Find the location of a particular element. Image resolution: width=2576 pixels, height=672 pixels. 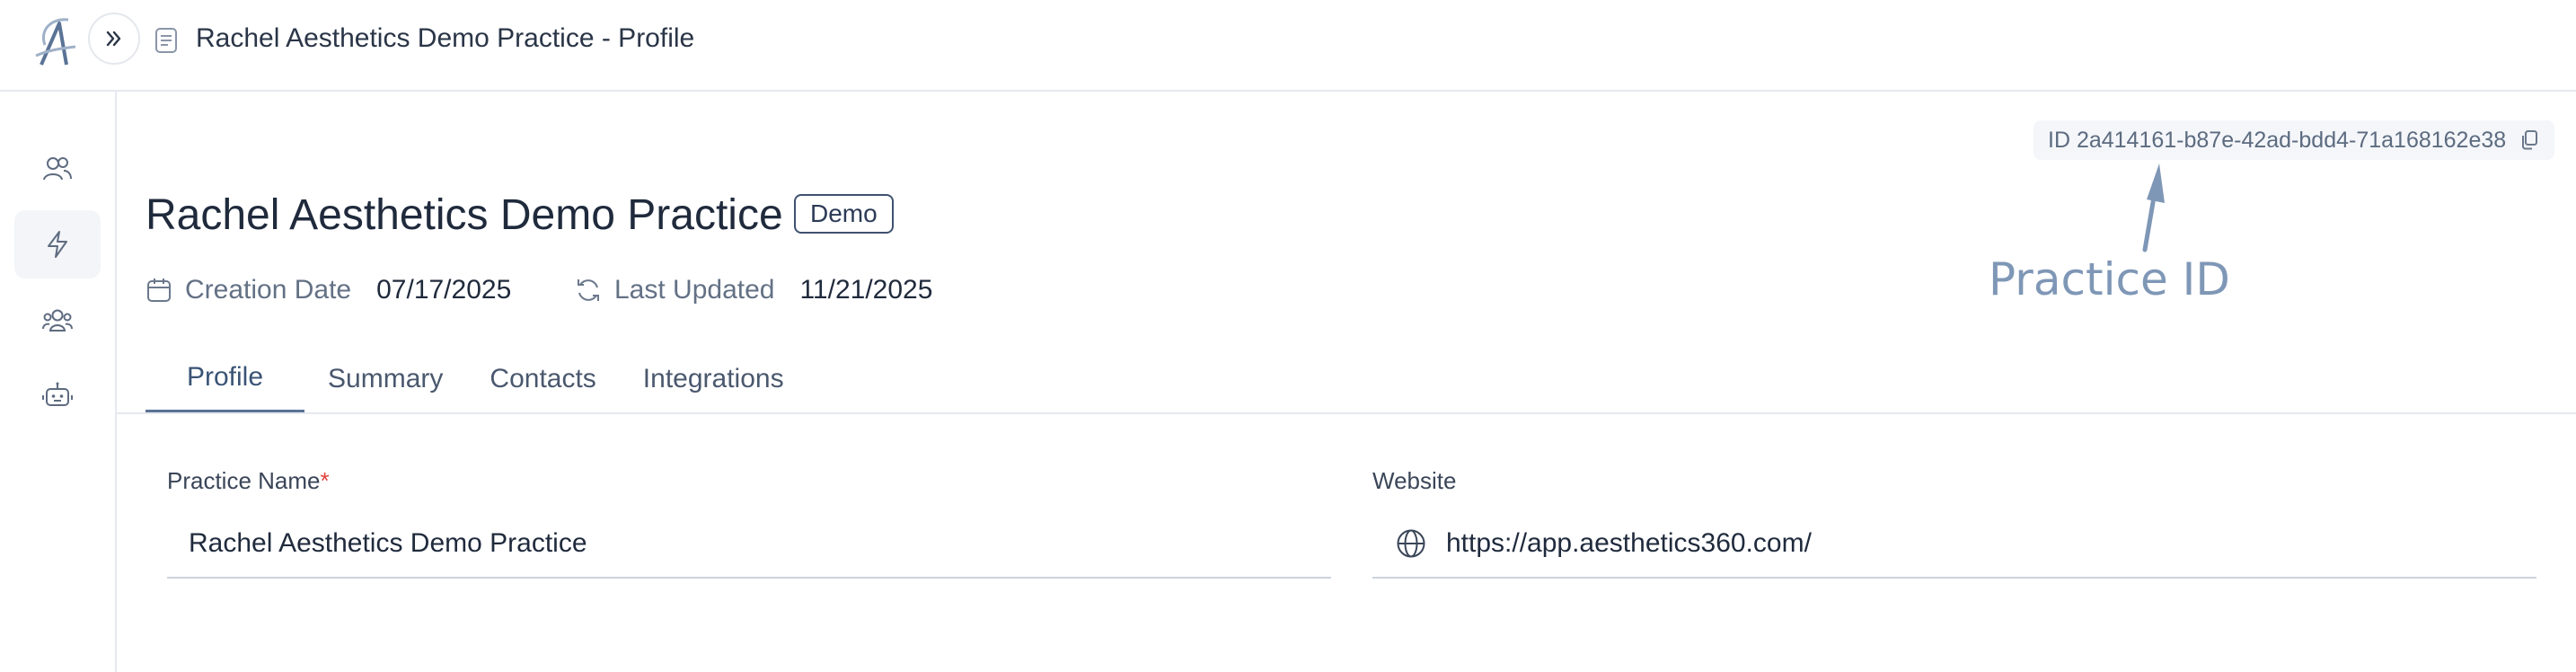

sidebar-item-users is located at coordinates (57, 169).